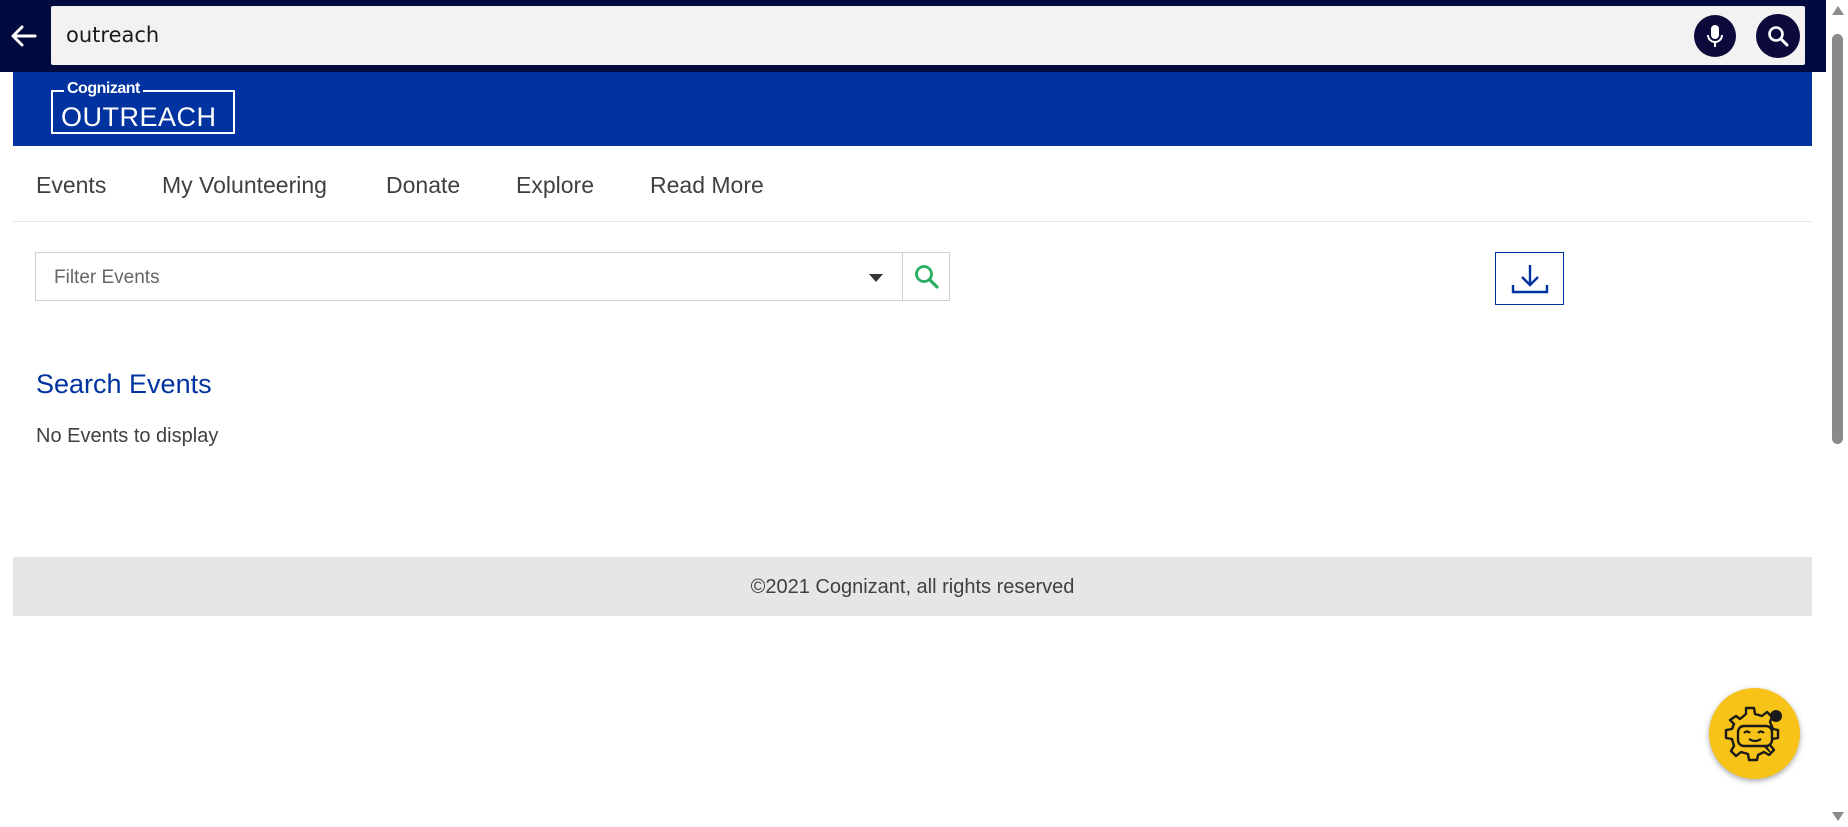 This screenshot has height=827, width=1848. I want to click on page-scrollbar, so click(1837, 413).